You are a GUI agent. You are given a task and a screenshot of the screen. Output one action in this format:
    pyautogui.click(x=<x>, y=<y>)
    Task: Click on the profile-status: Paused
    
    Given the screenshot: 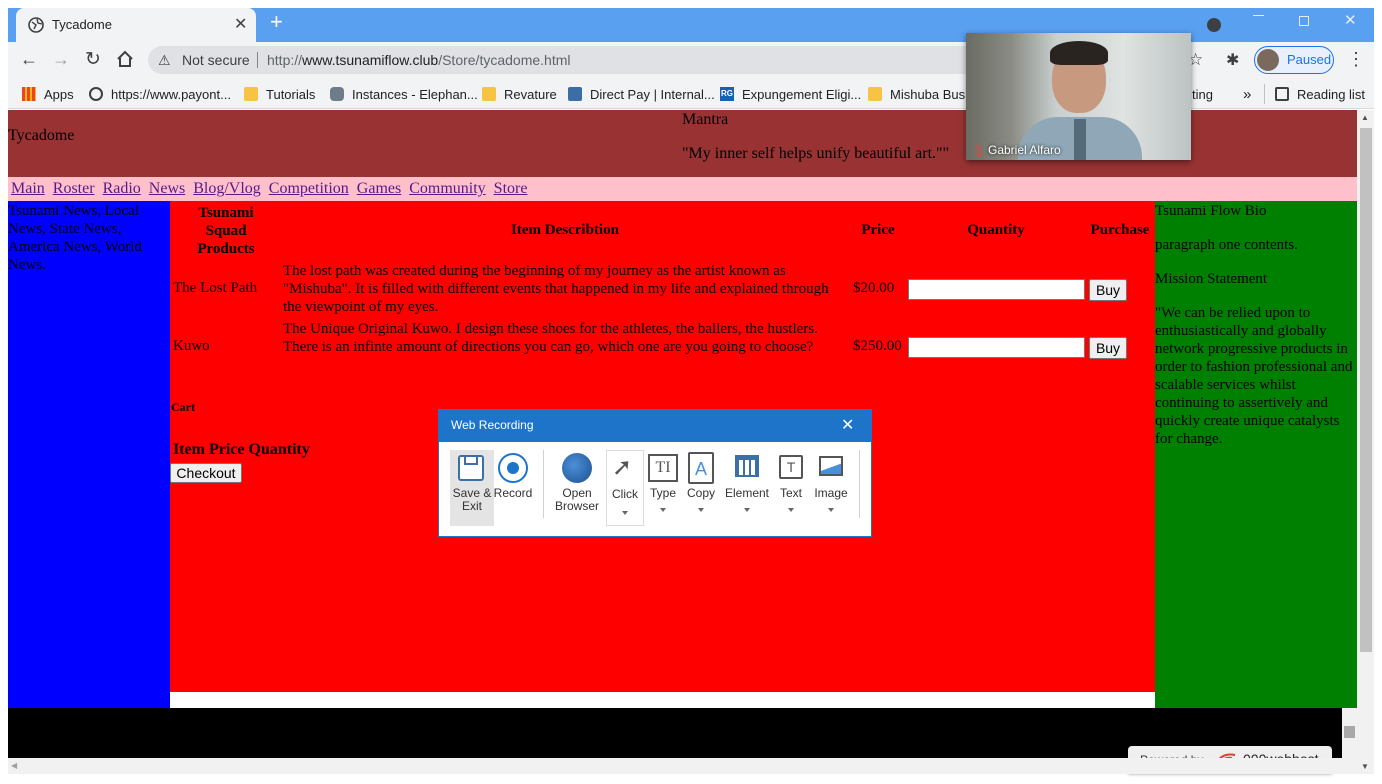 What is the action you would take?
    pyautogui.click(x=1309, y=59)
    